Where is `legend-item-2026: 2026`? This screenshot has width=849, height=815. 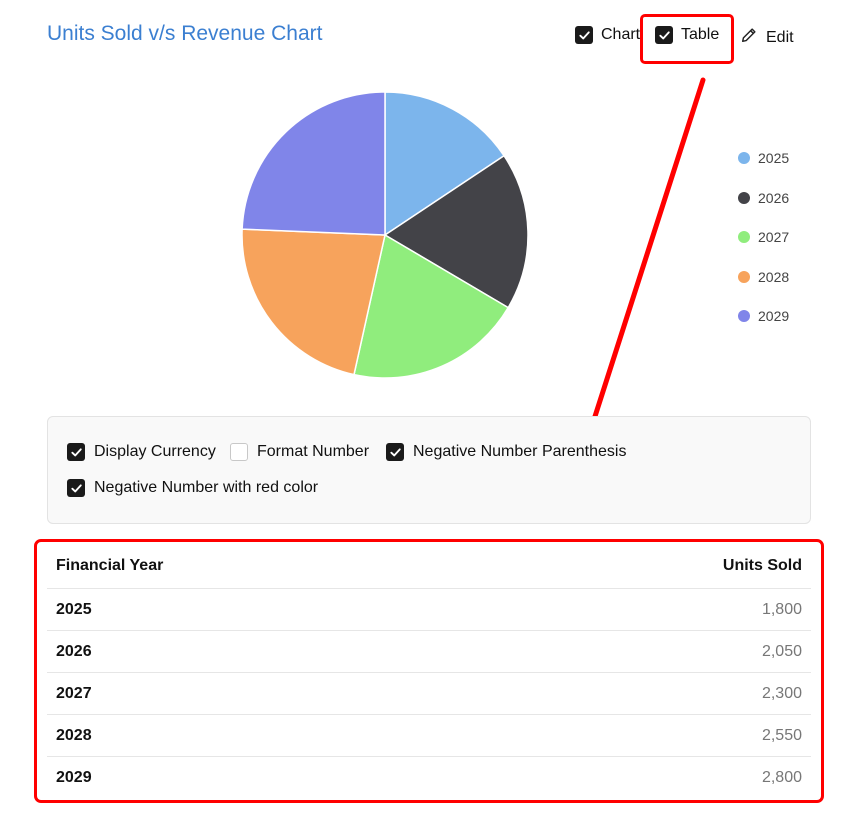 legend-item-2026: 2026 is located at coordinates (763, 198).